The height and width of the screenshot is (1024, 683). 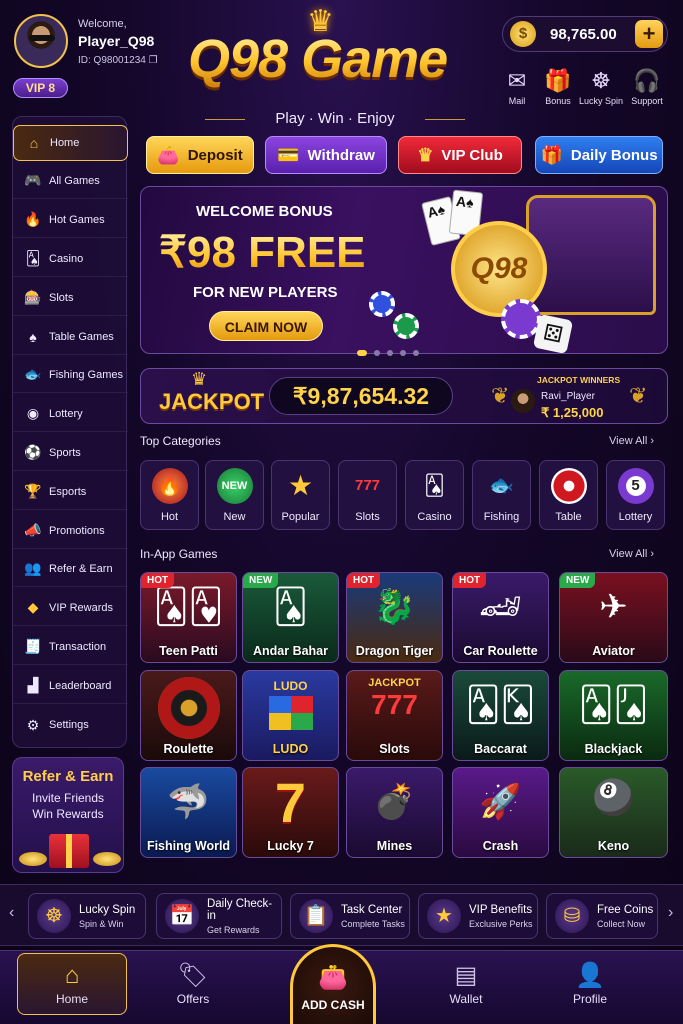 What do you see at coordinates (670, 913) in the screenshot?
I see `chevron-right-icon: ›` at bounding box center [670, 913].